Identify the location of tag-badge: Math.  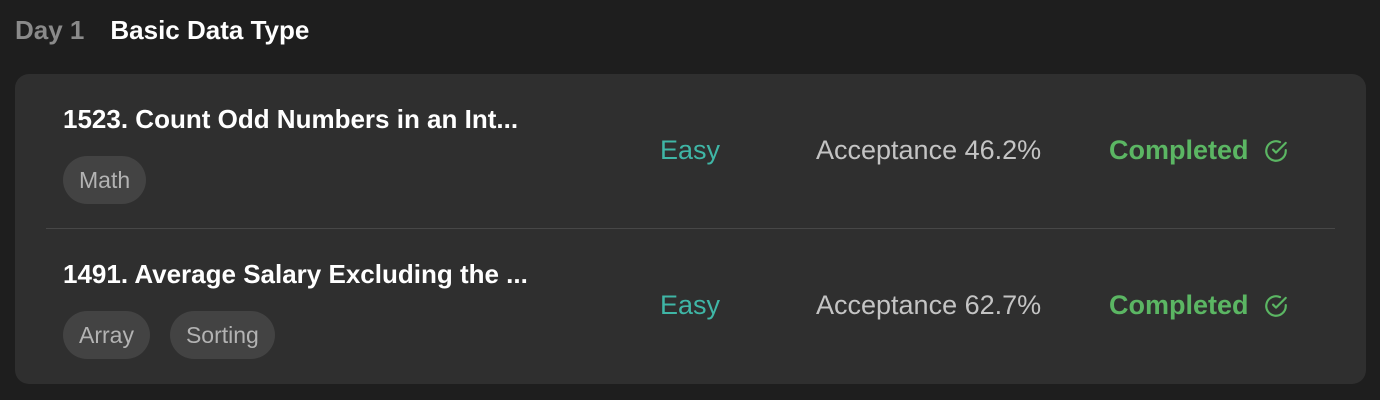
(105, 180).